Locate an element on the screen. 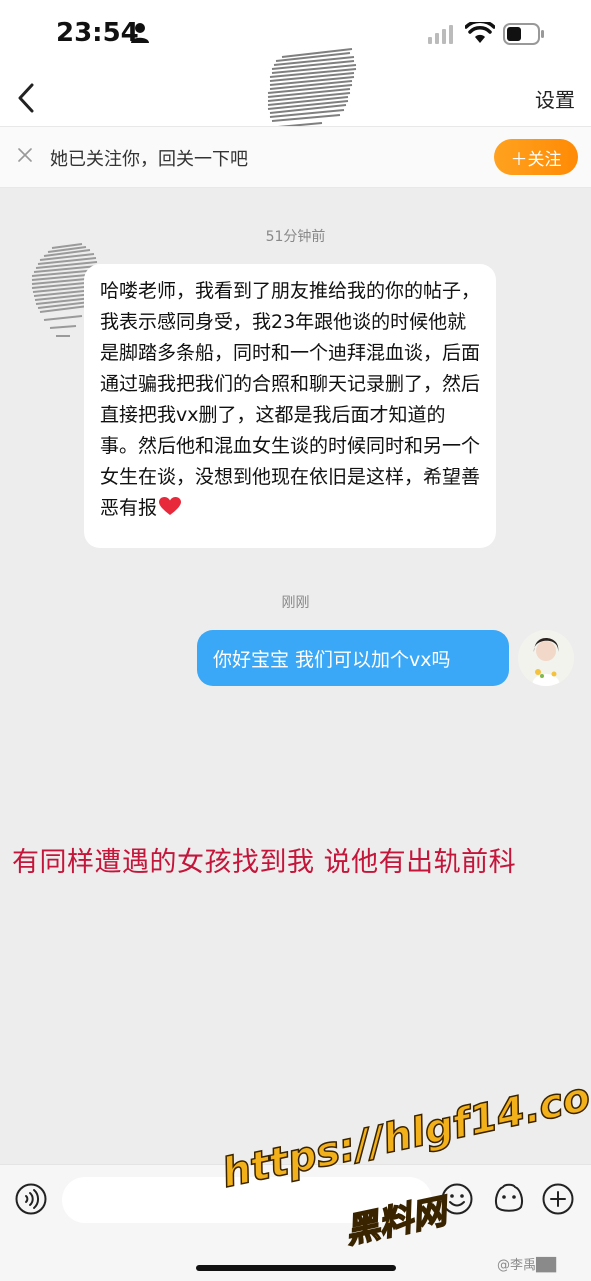 Image resolution: width=591 pixels, height=1281 pixels. signal-icon is located at coordinates (440, 34).